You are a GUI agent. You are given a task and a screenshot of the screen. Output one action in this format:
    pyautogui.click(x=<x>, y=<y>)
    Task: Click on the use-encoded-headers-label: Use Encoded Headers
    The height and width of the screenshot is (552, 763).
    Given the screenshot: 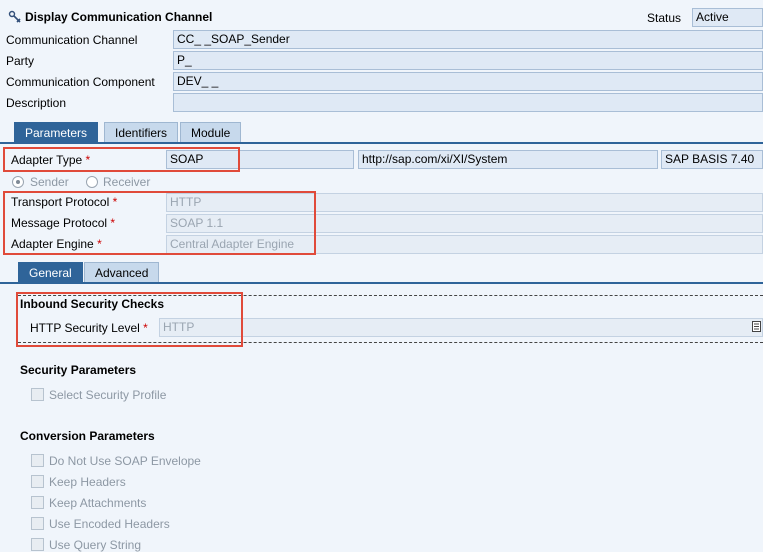 What is the action you would take?
    pyautogui.click(x=109, y=524)
    